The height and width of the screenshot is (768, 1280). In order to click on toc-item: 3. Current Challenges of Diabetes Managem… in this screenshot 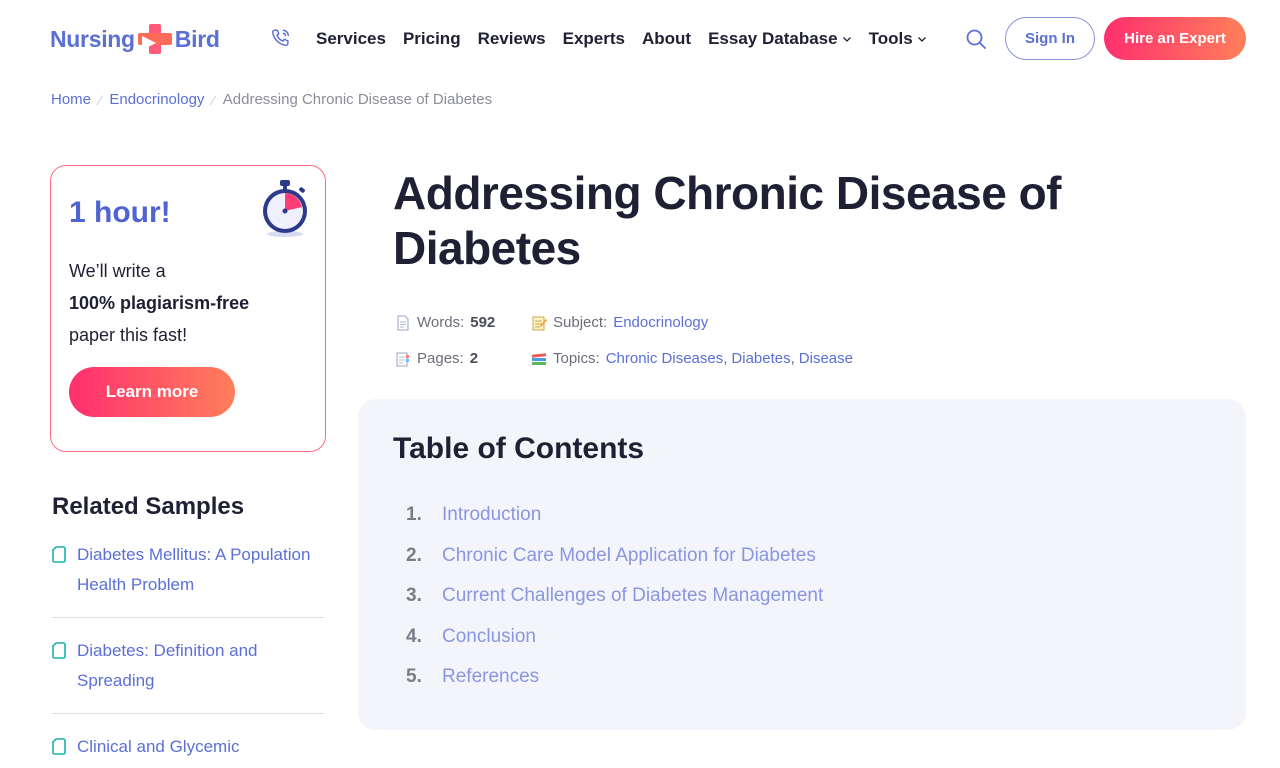, I will do `click(615, 596)`.